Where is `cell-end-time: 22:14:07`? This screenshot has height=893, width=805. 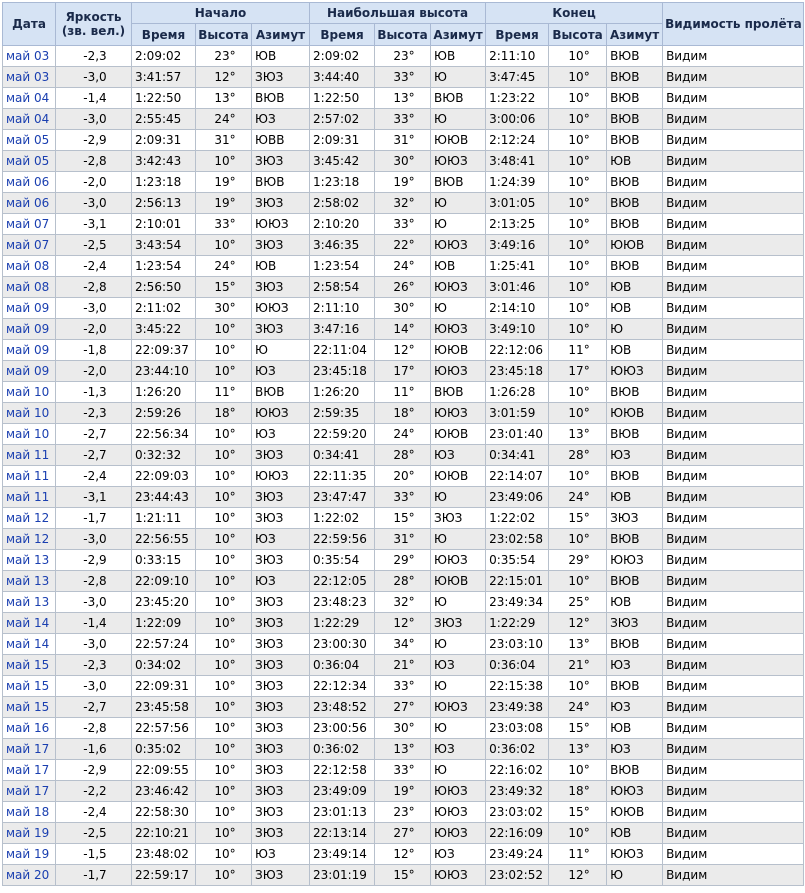
cell-end-time: 22:14:07 is located at coordinates (517, 476).